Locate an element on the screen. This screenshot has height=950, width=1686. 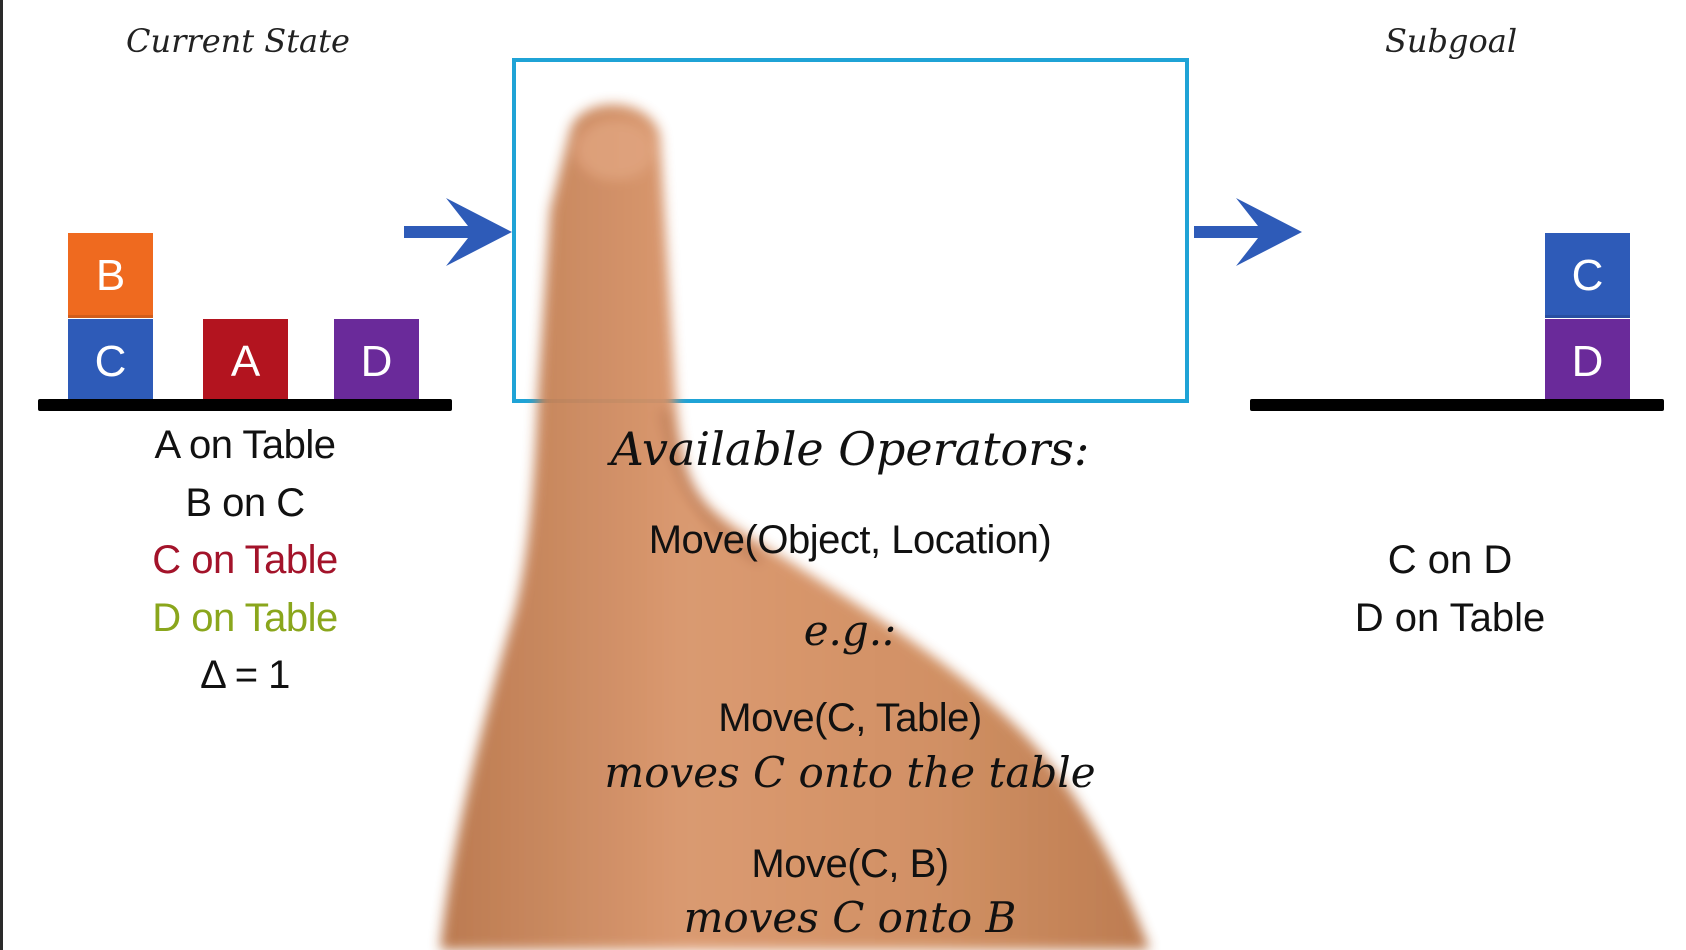
operator-signature: Move(Object, Location) is located at coordinates (850, 540).